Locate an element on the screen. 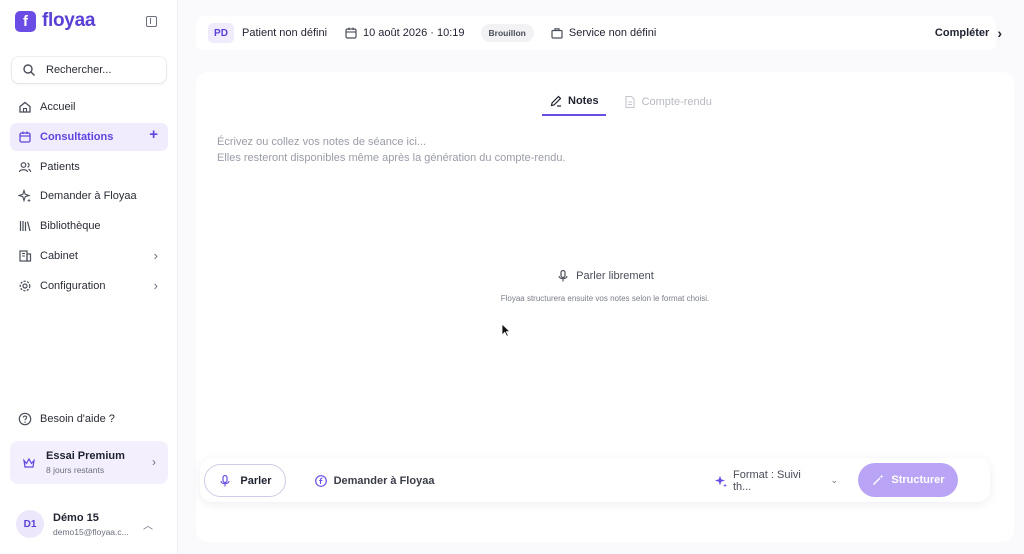 The height and width of the screenshot is (554, 1024). ask-floyaa-button: Demander à Floyaa is located at coordinates (374, 480).